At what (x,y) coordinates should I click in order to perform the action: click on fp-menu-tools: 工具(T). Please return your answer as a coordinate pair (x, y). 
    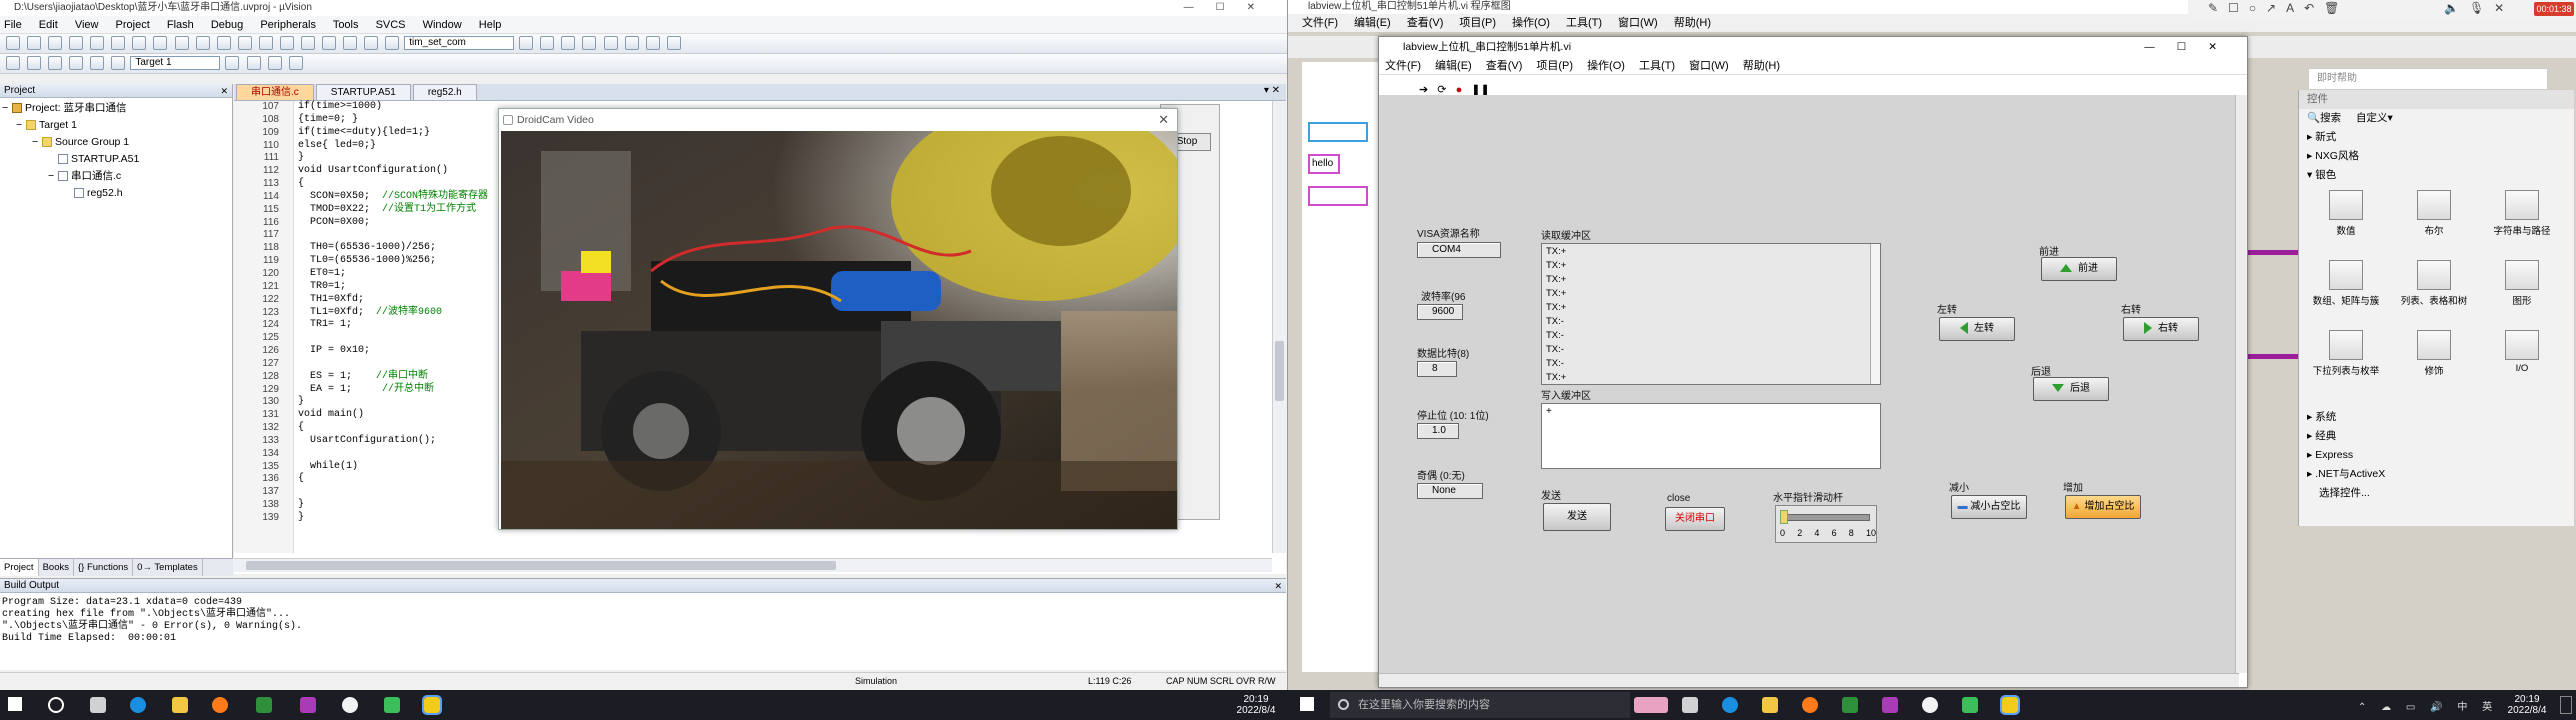
    Looking at the image, I should click on (1657, 66).